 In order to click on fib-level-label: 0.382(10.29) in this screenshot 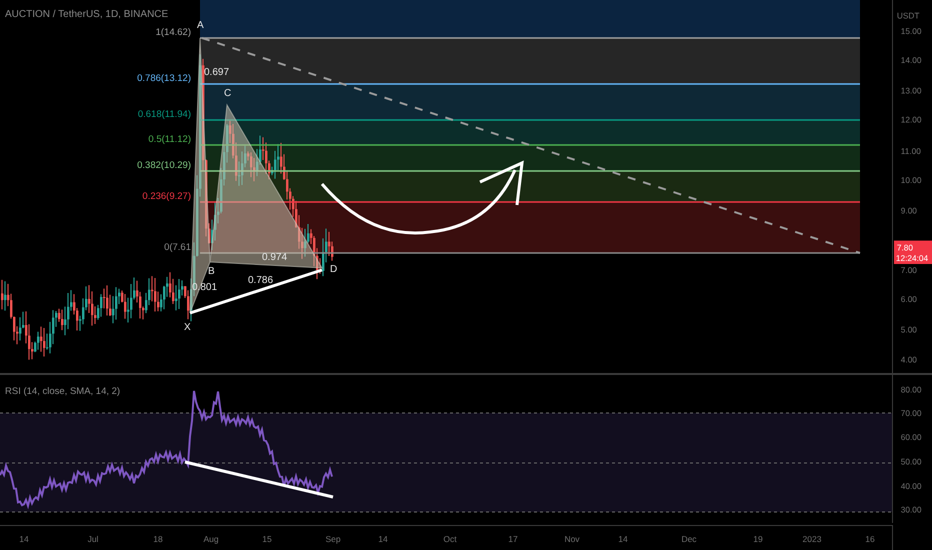, I will do `click(164, 165)`.